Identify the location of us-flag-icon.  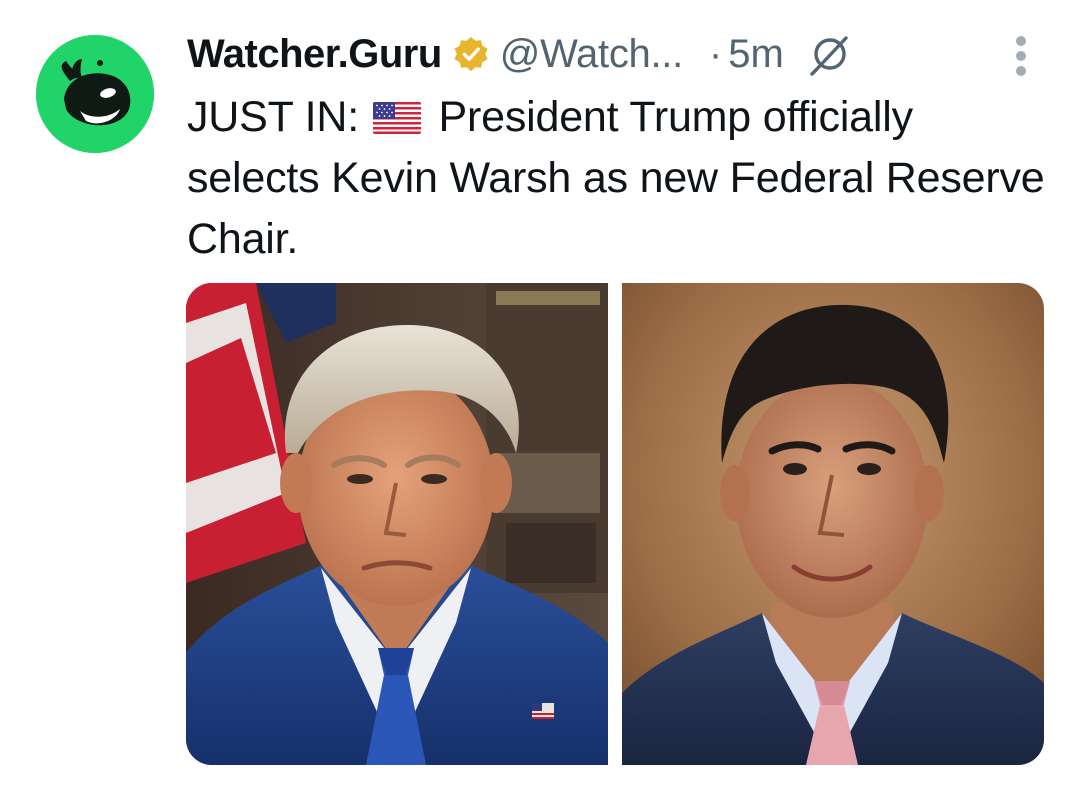
(396, 118).